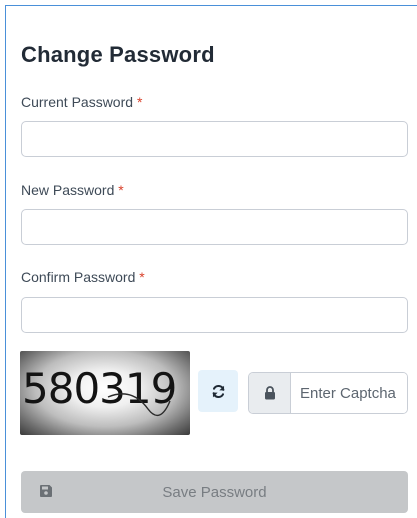 This screenshot has width=417, height=518. Describe the element at coordinates (105, 393) in the screenshot. I see `captcha-image: 580319` at that location.